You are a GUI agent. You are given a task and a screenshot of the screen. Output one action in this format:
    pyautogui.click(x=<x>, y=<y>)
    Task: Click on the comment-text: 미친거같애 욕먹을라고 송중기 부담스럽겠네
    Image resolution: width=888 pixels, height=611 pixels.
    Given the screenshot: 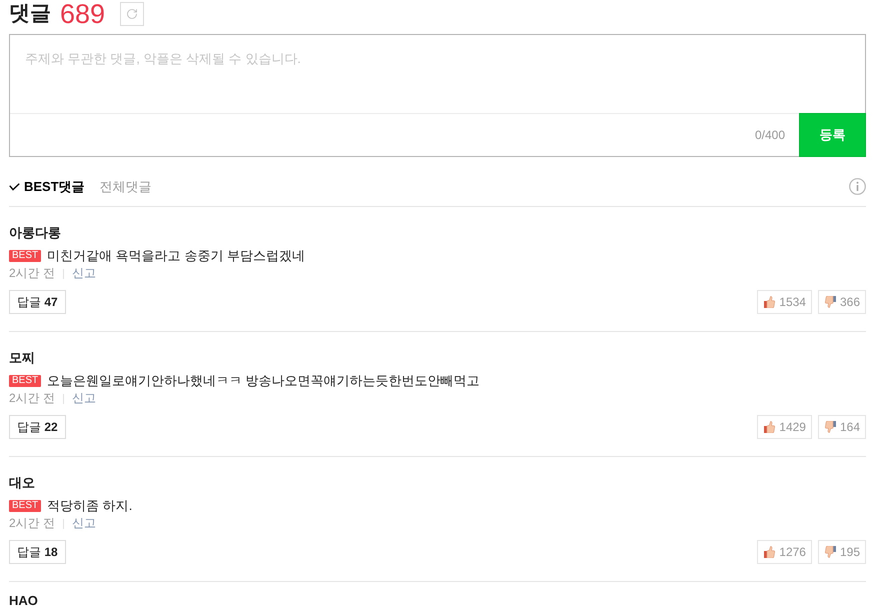 What is the action you would take?
    pyautogui.click(x=176, y=256)
    